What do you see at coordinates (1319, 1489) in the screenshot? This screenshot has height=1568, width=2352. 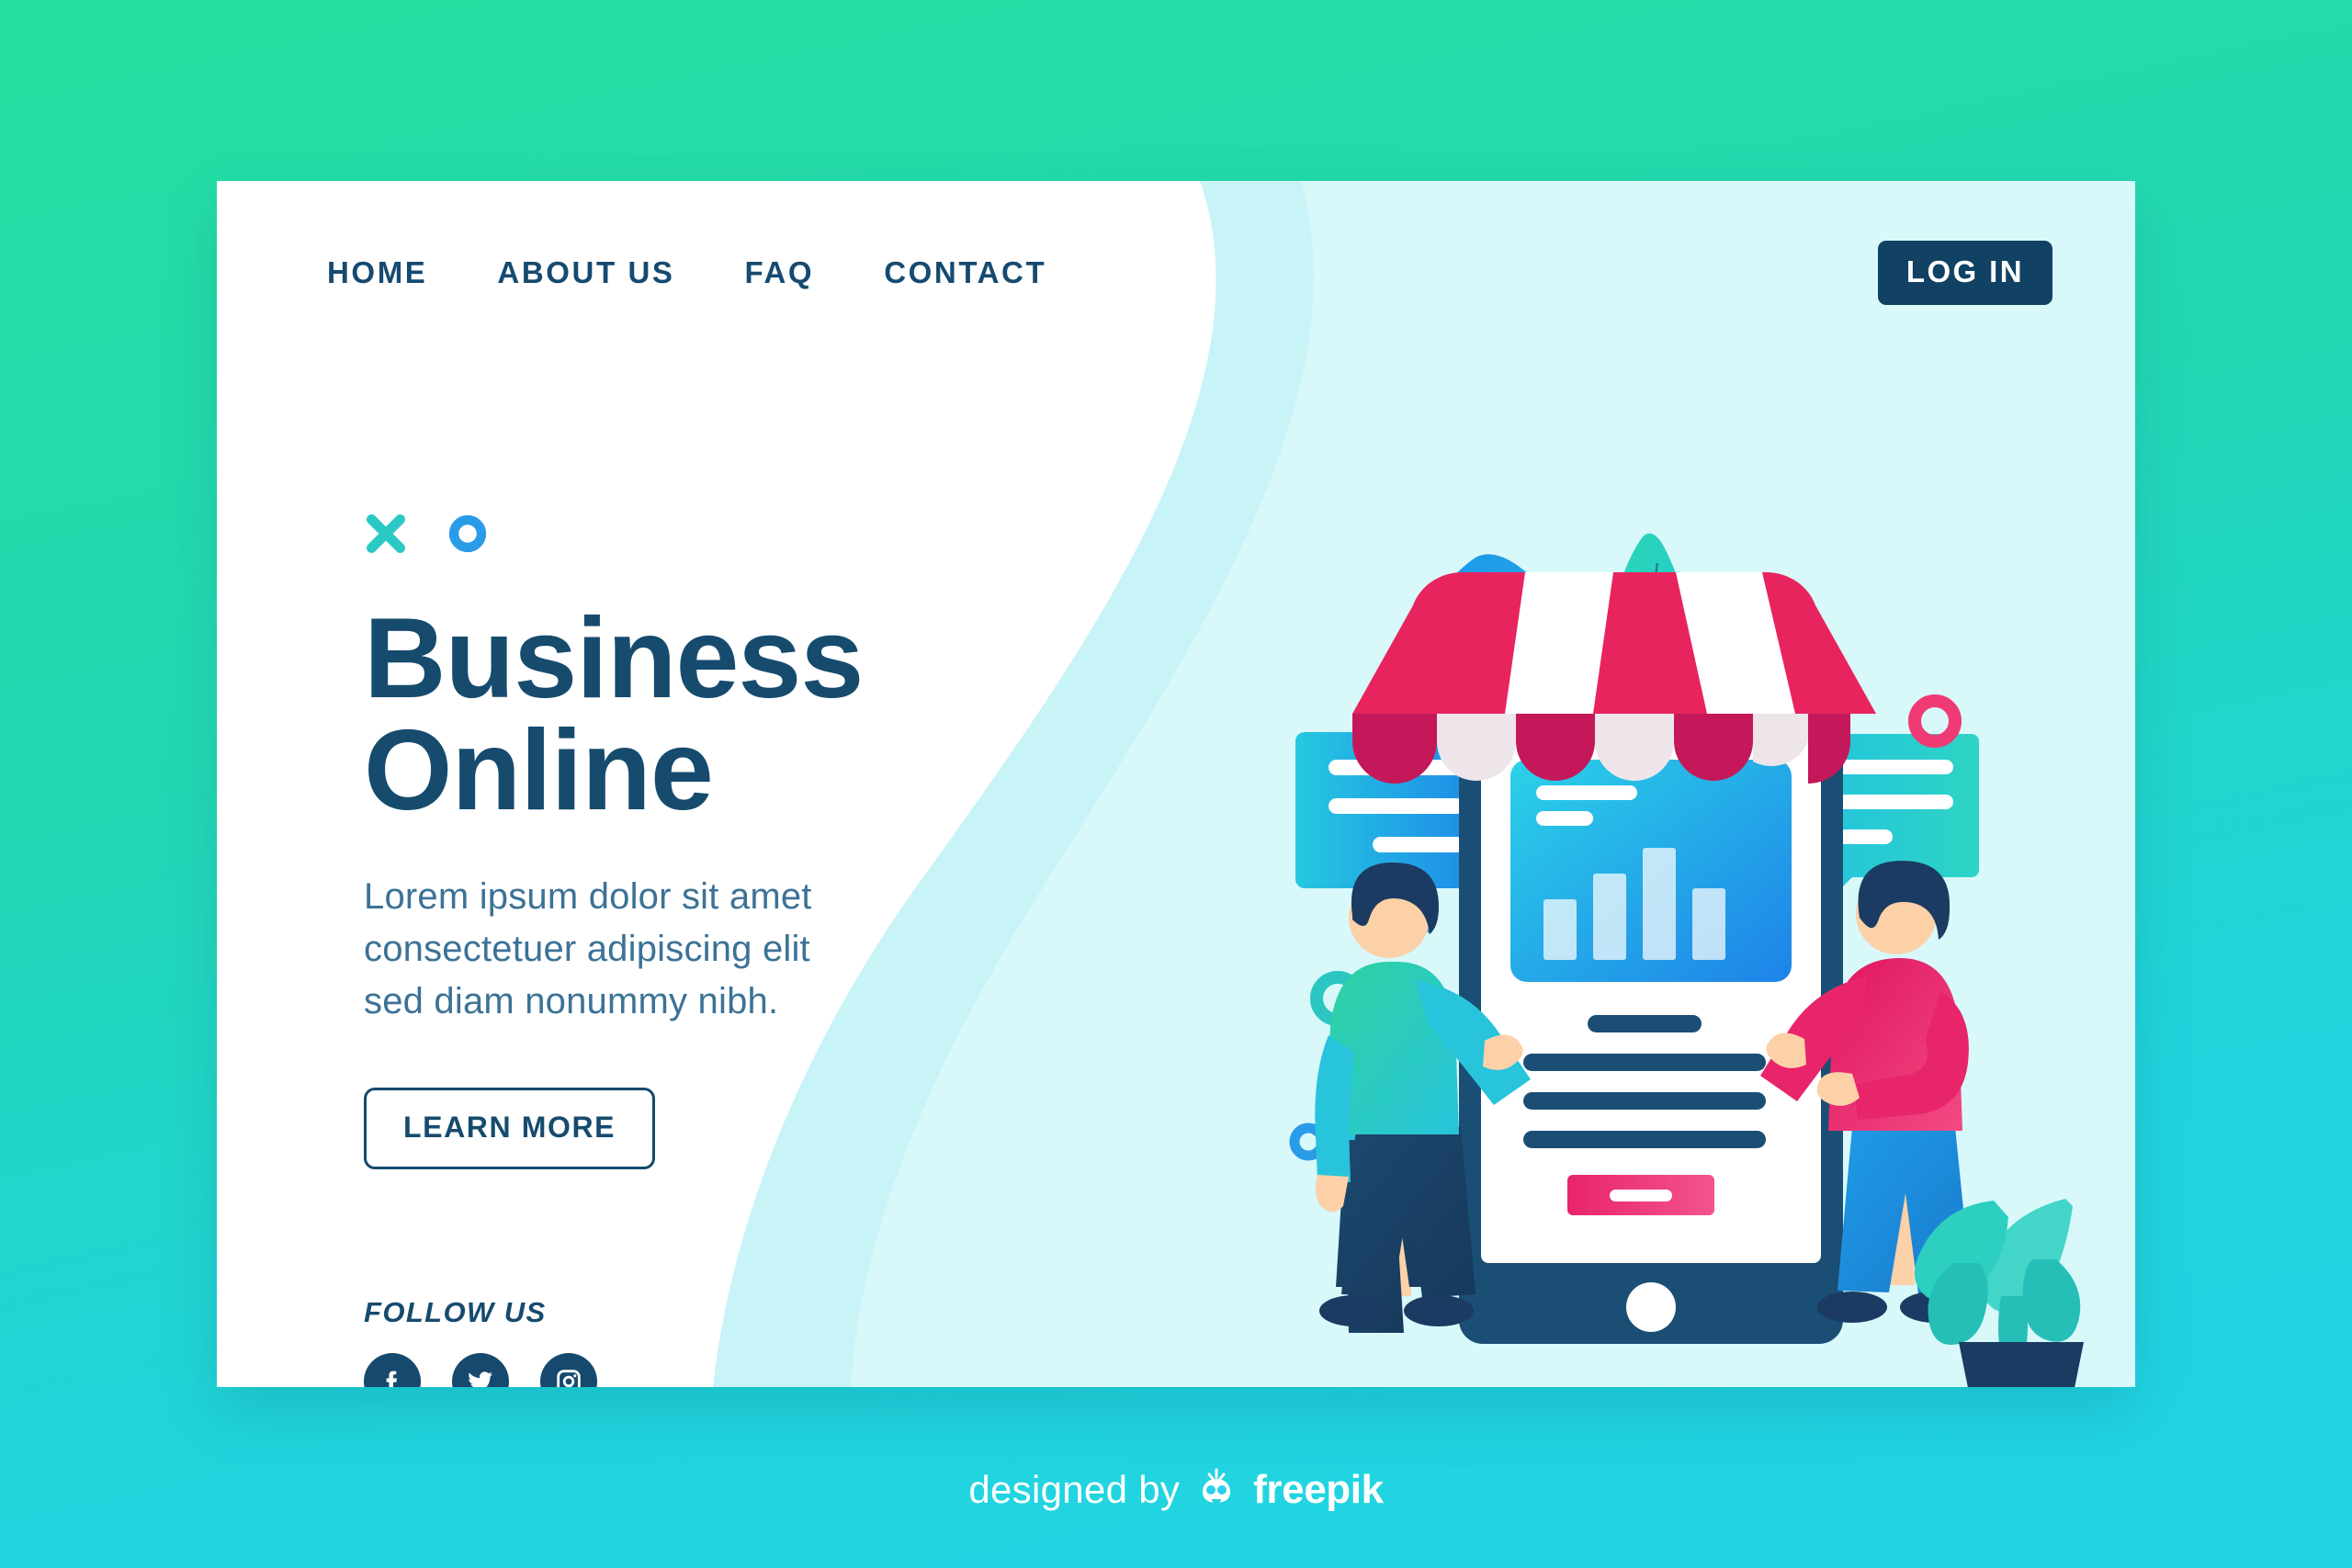 I see `footer-brand: freepik` at bounding box center [1319, 1489].